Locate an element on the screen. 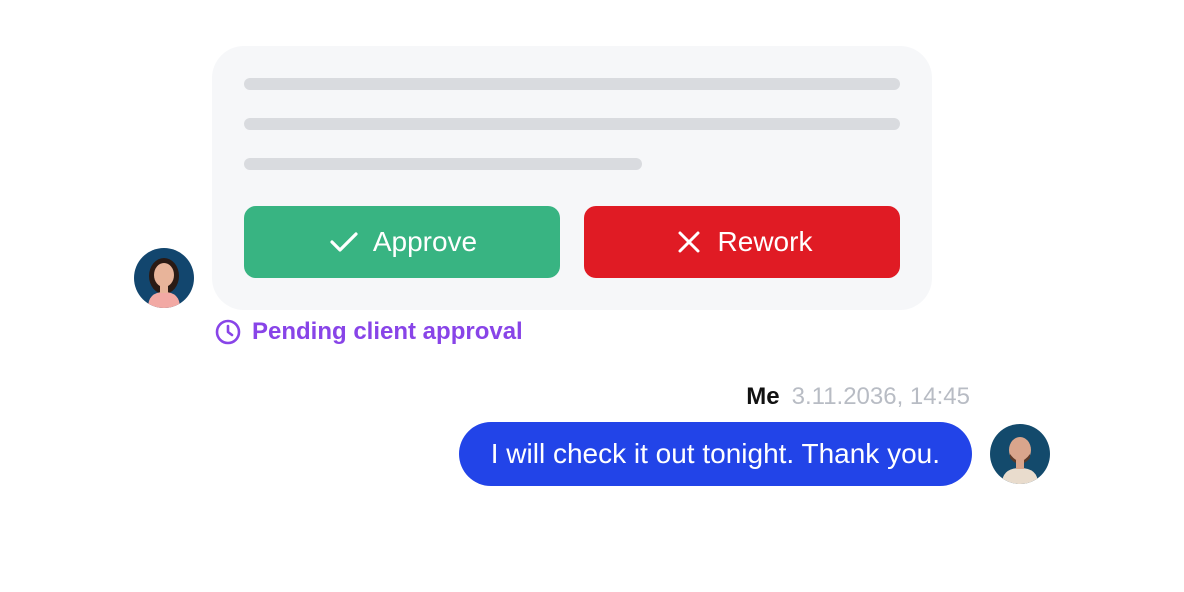 The width and height of the screenshot is (1184, 592). message-text: I will check it out tonight. Thank you. is located at coordinates (715, 453).